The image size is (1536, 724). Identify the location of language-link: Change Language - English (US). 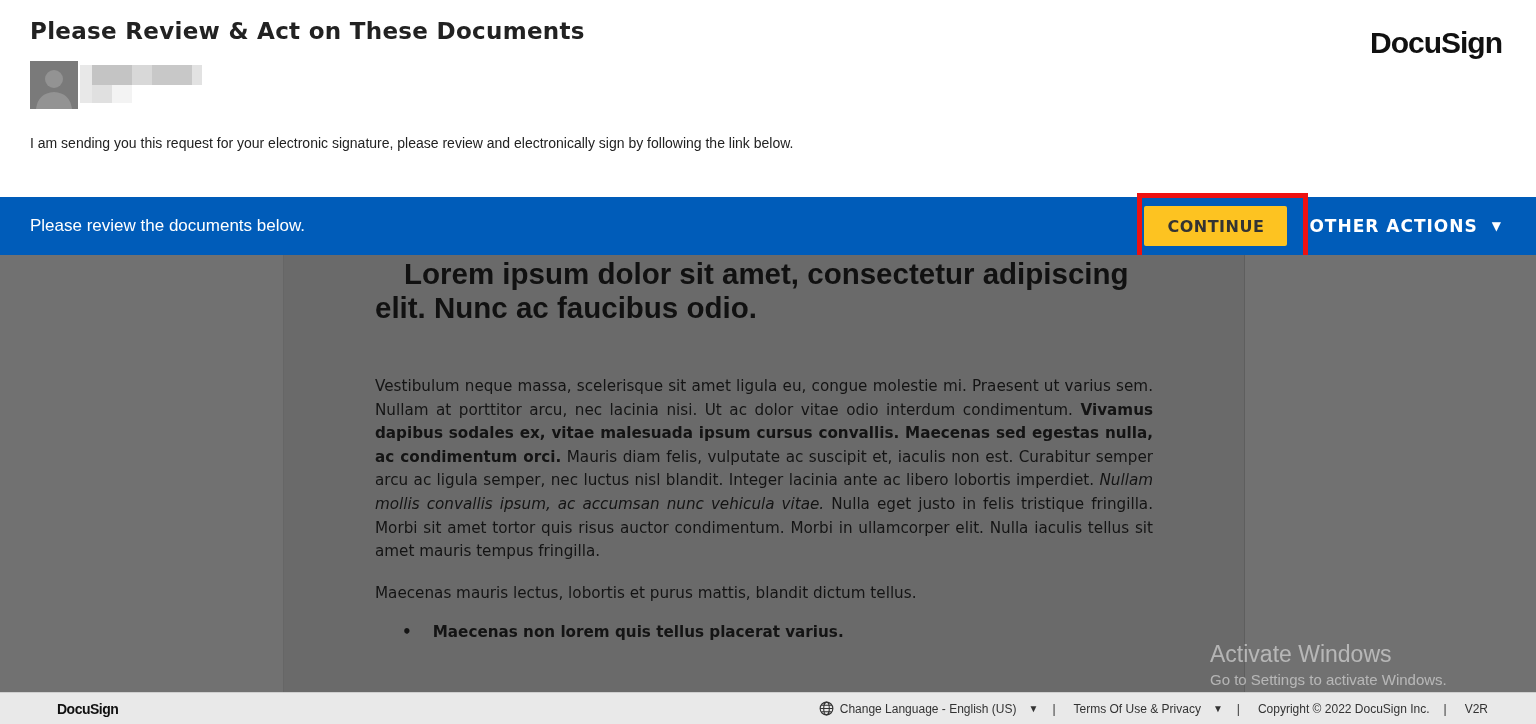
(928, 708).